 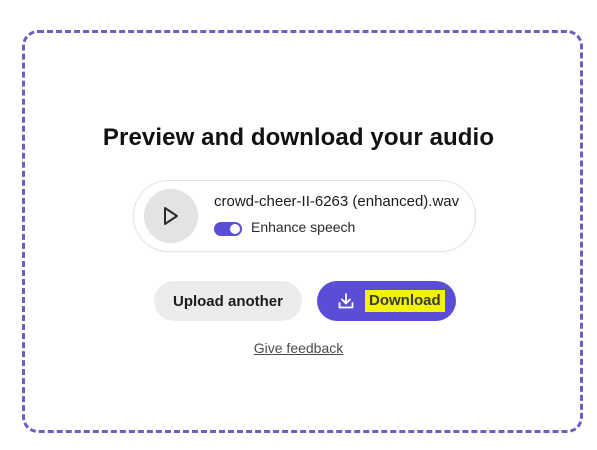 I want to click on toggle-knob, so click(x=235, y=229).